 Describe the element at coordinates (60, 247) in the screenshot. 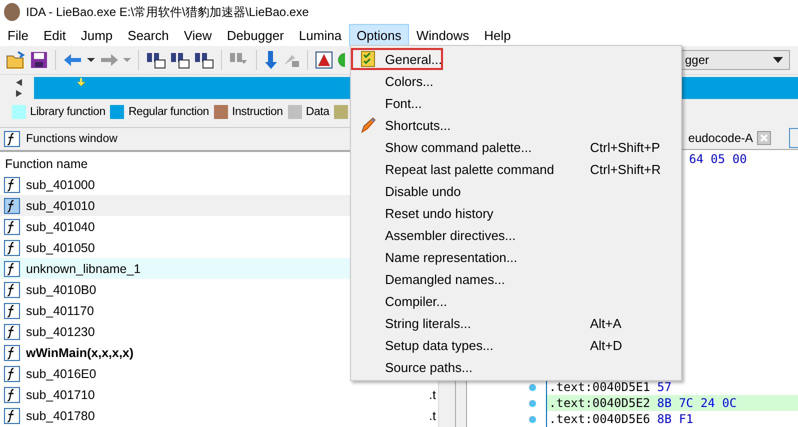

I see `function-name: sub_401050` at that location.